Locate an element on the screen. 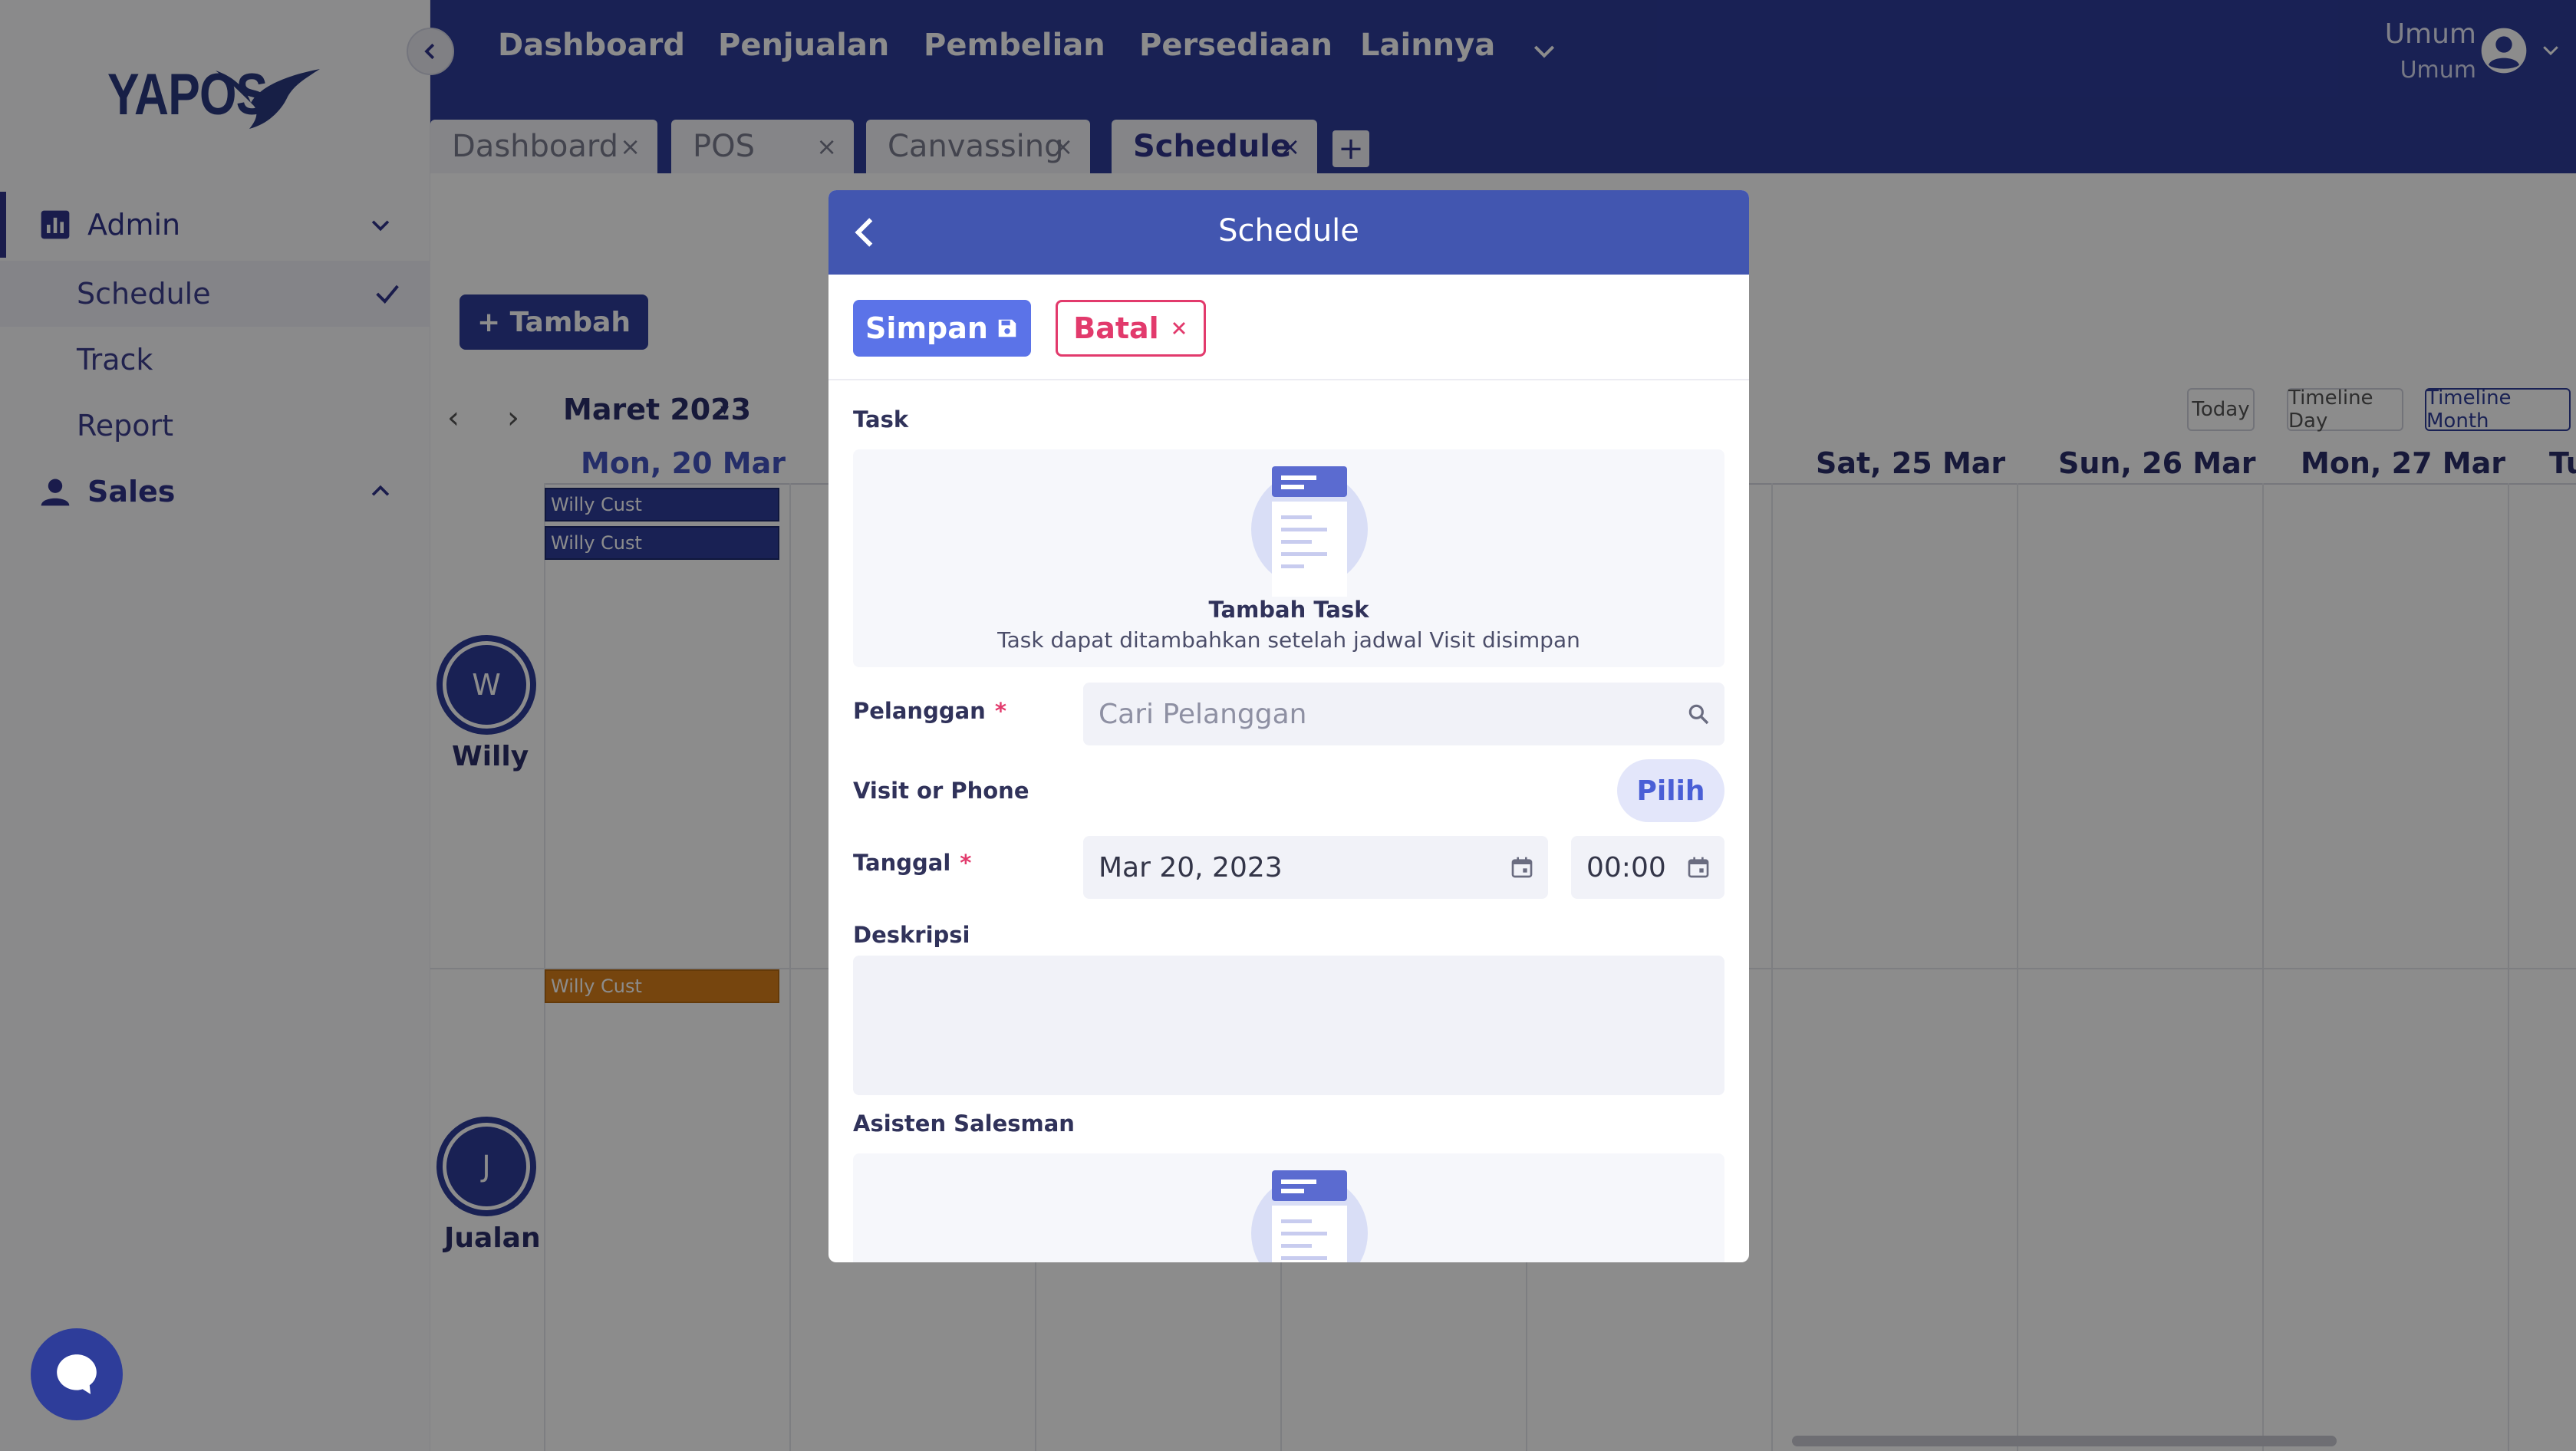  modal-header: Schedule is located at coordinates (1288, 232).